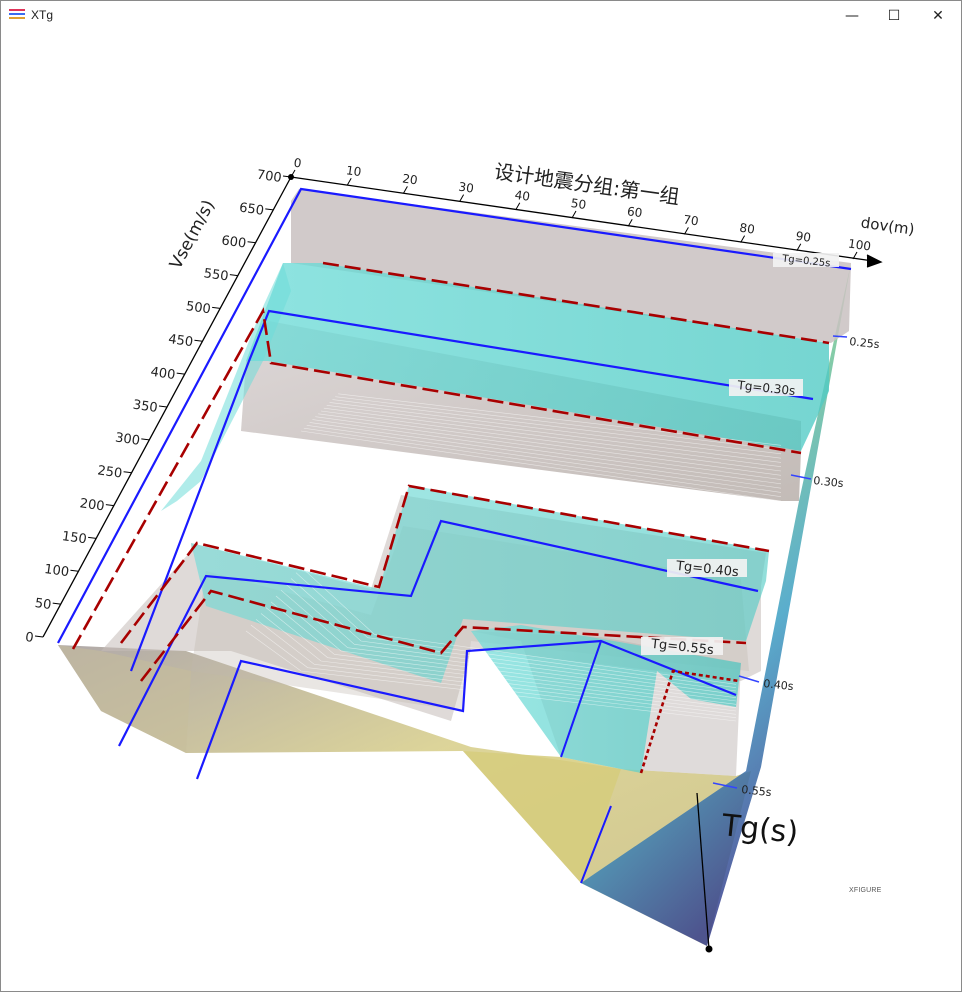 The height and width of the screenshot is (992, 962). Describe the element at coordinates (466, 188) in the screenshot. I see `x-tick-label: 30` at that location.